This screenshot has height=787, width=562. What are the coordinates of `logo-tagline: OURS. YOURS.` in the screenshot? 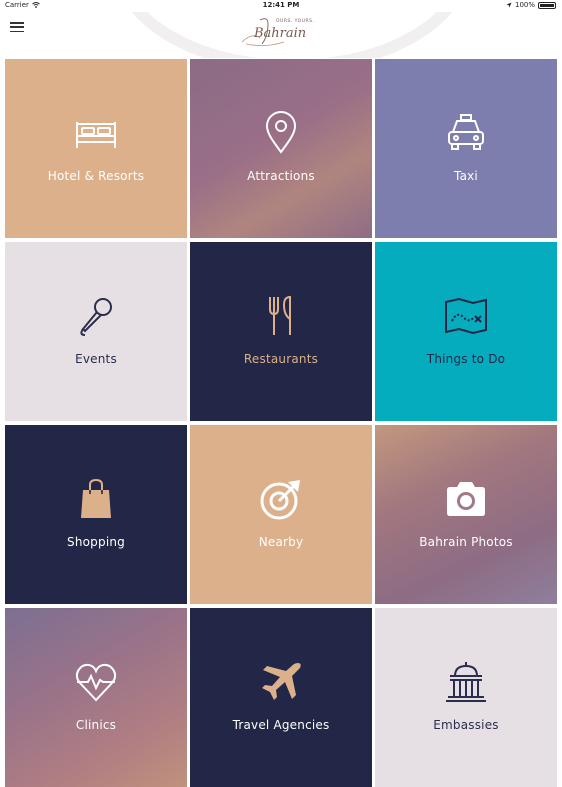 It's located at (295, 21).